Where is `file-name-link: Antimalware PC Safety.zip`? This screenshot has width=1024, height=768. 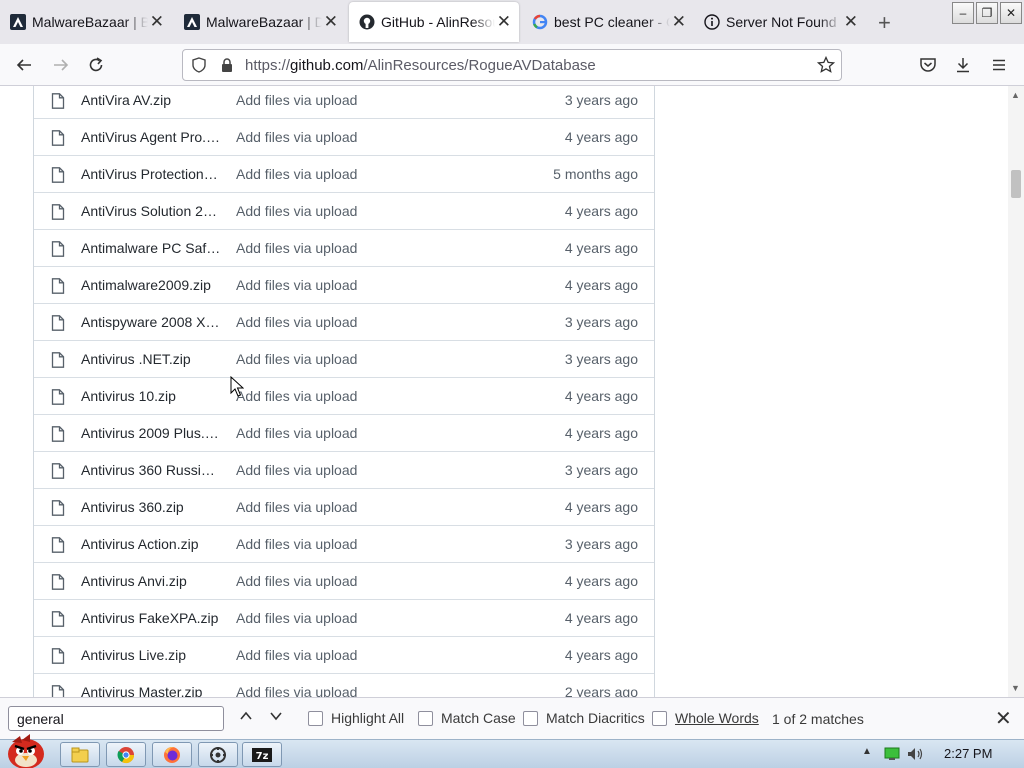 file-name-link: Antimalware PC Safety.zip is located at coordinates (151, 248).